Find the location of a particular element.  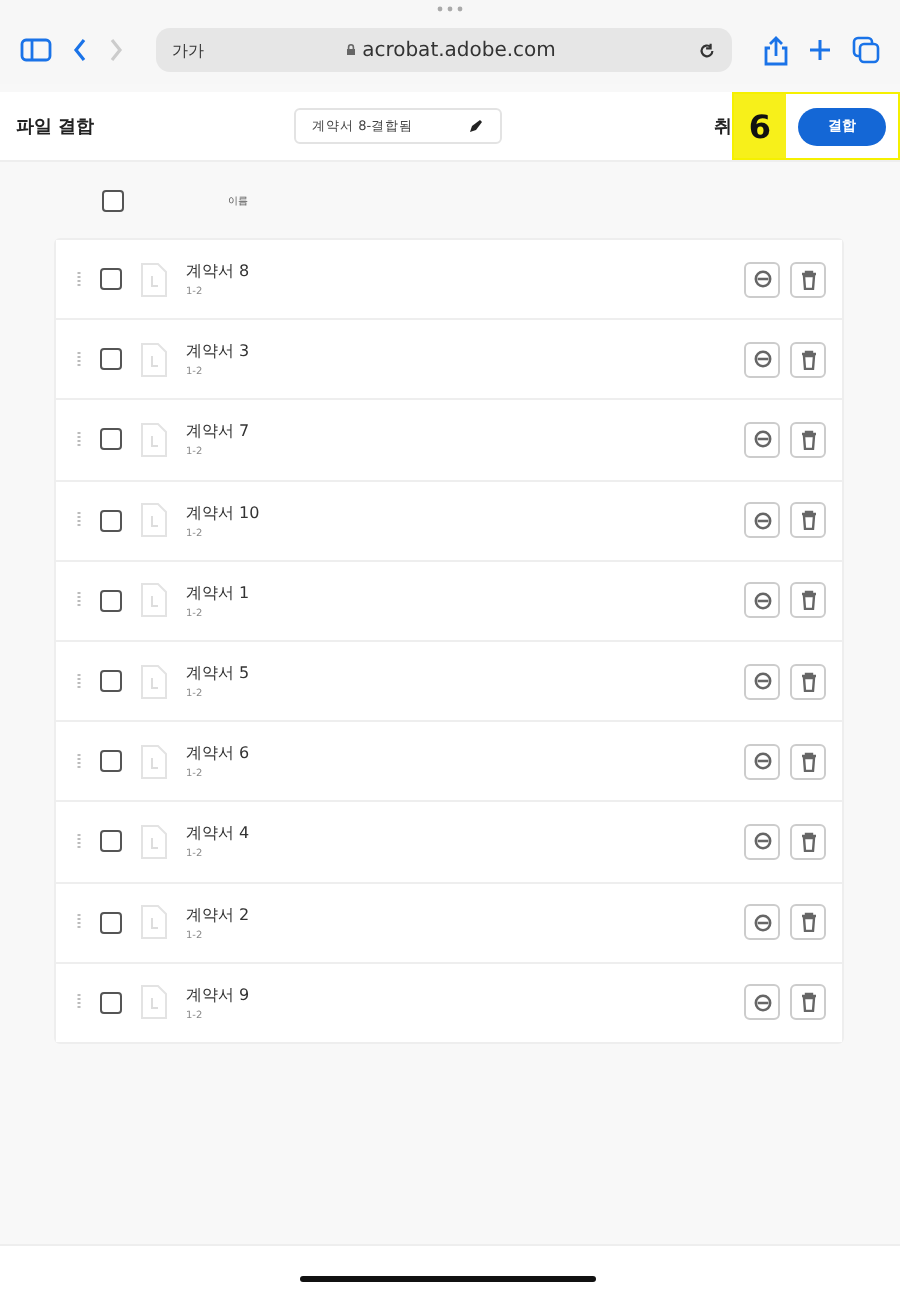

pencil-icon is located at coordinates (476, 126).